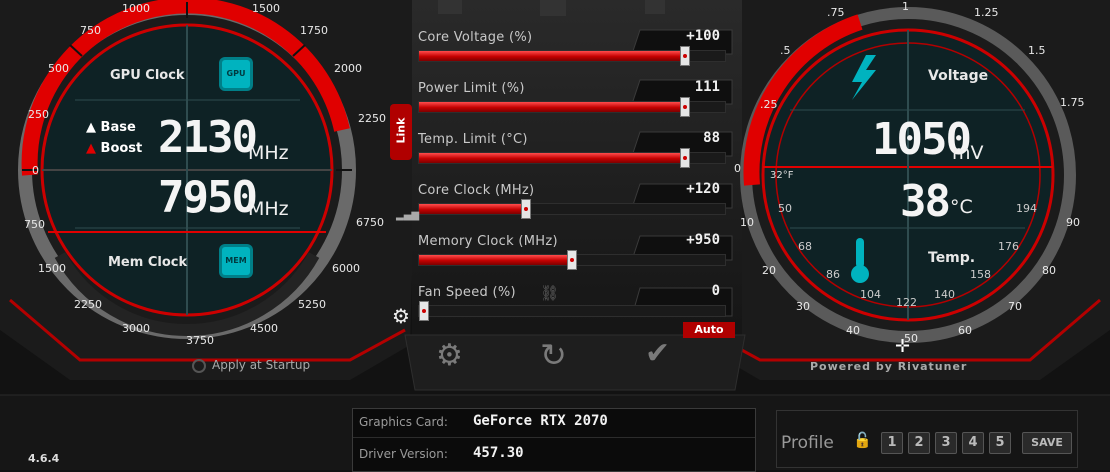 The width and height of the screenshot is (1110, 472). I want to click on profile-slot-4: 4, so click(973, 443).